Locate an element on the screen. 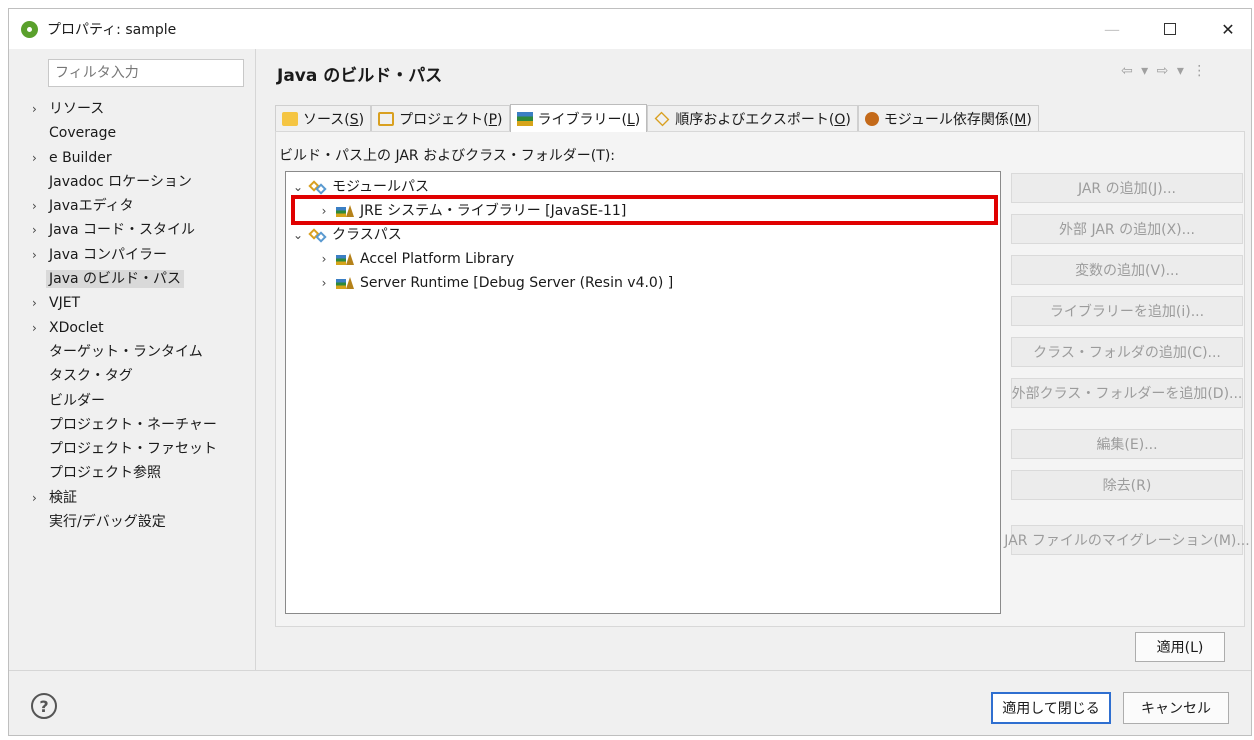  sidebar-item: ターゲット・ランタイム is located at coordinates (142, 352).